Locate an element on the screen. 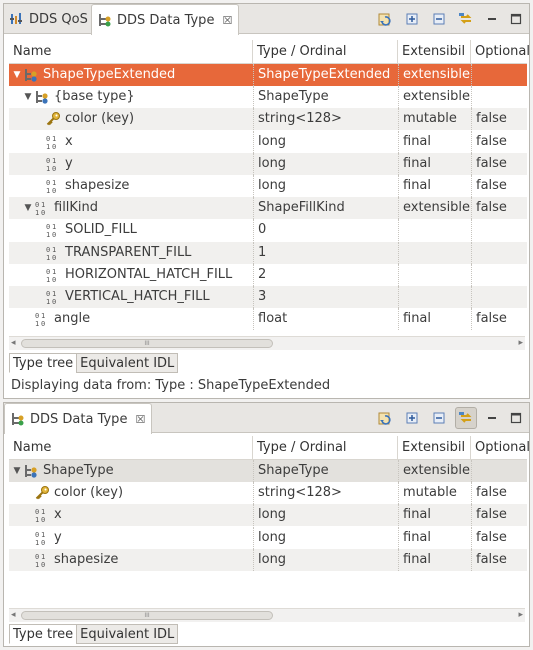  tab-dds-data-type-2: DDS Data Type ☒ is located at coordinates (78, 418).